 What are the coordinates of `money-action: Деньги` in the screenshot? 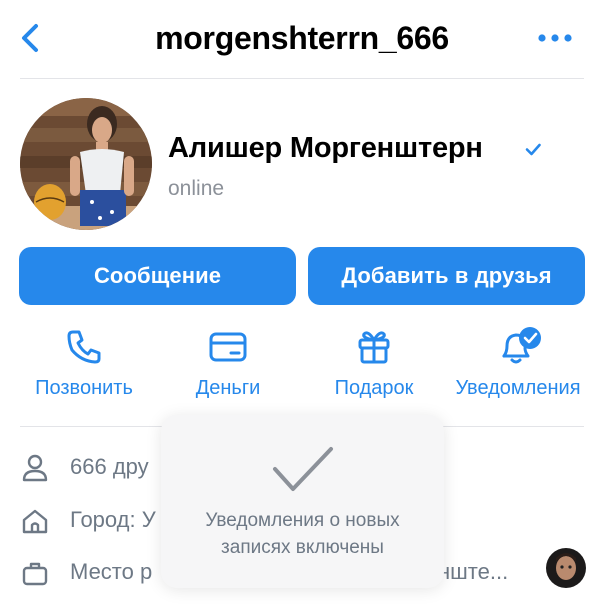 It's located at (228, 366).